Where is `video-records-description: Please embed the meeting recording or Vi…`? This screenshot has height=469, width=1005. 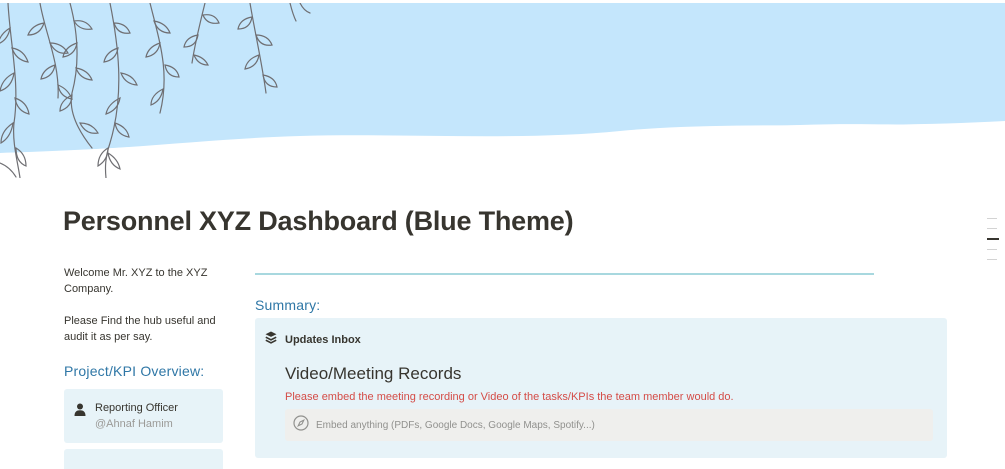 video-records-description: Please embed the meeting recording or Vi… is located at coordinates (509, 397).